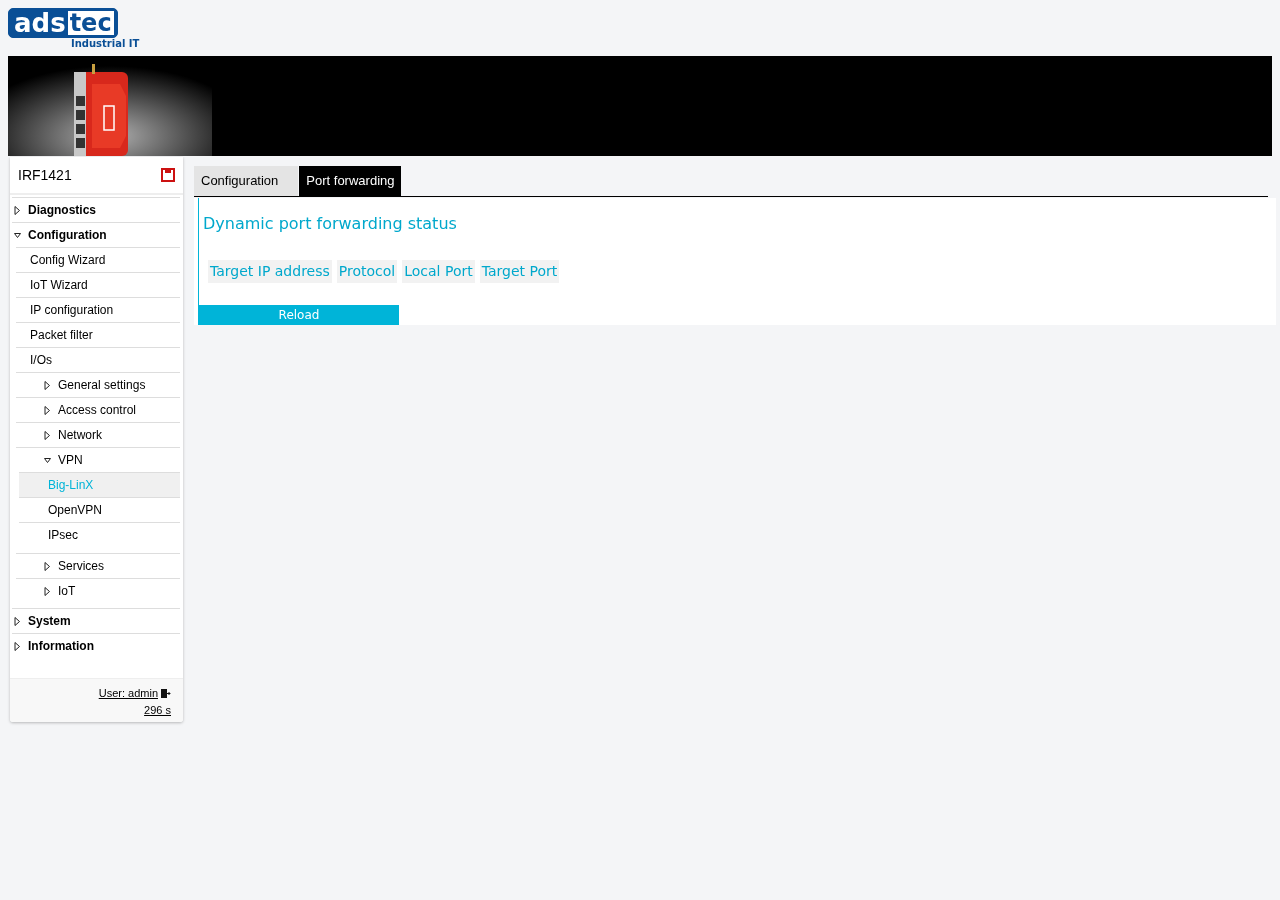  What do you see at coordinates (67, 591) in the screenshot?
I see `menu-item: IoT` at bounding box center [67, 591].